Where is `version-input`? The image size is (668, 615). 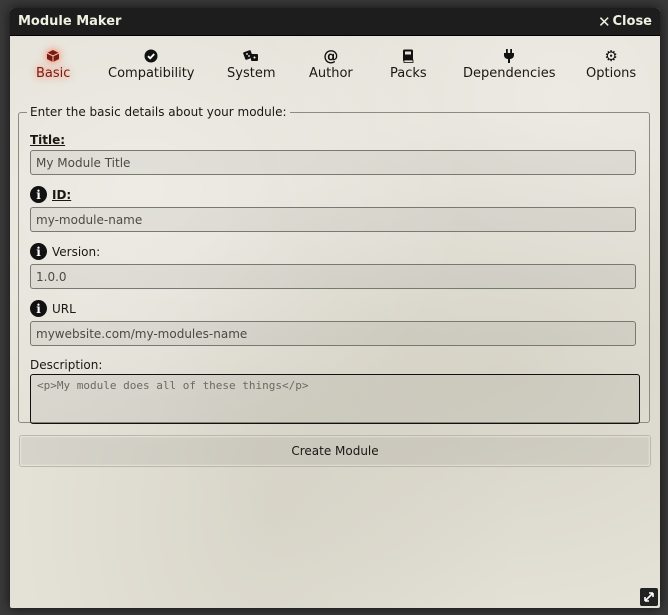 version-input is located at coordinates (333, 276).